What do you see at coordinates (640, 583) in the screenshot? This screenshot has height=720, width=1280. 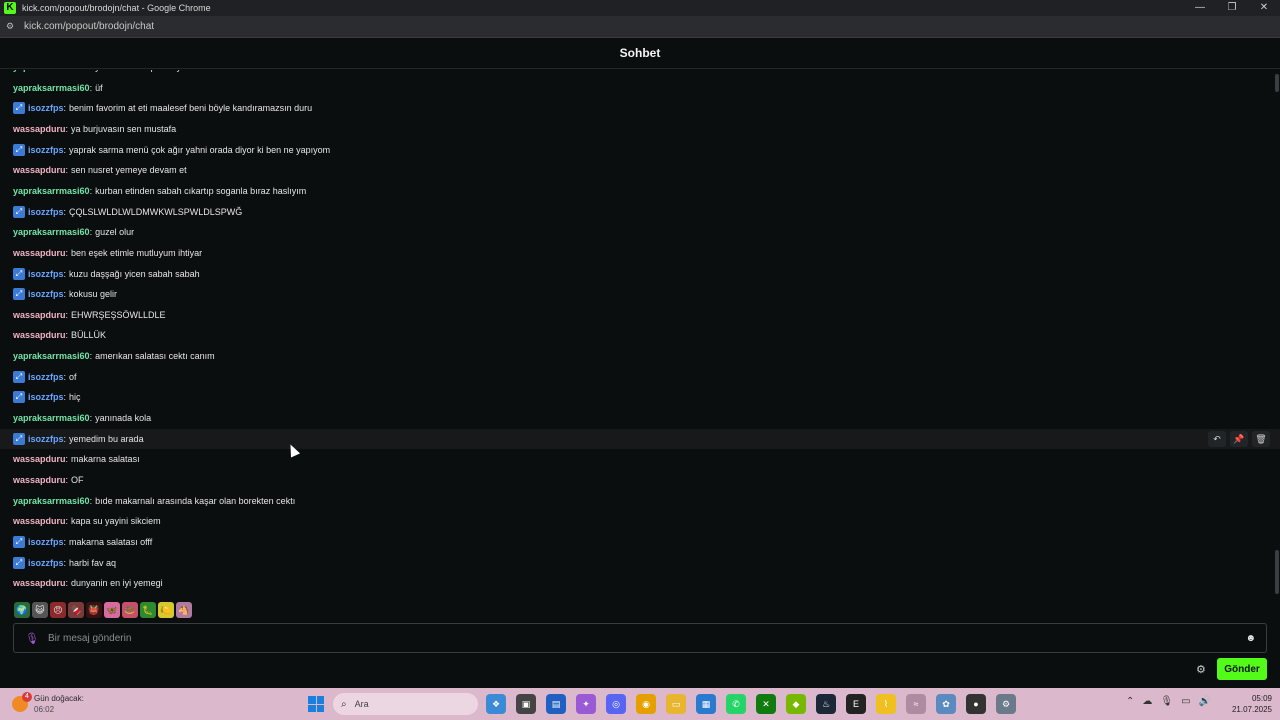 I see `chat-message: wassapduru: dunyanin en iyi yemegi` at bounding box center [640, 583].